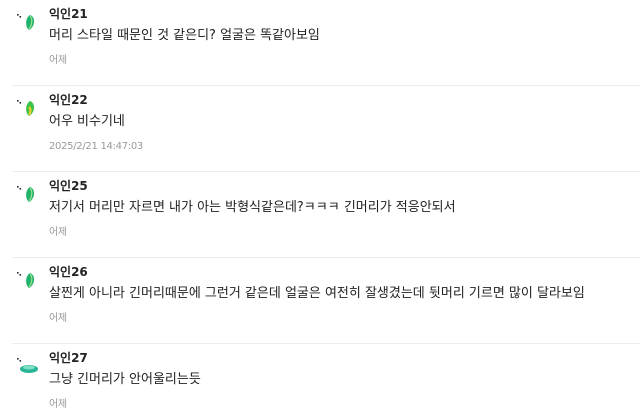 The height and width of the screenshot is (414, 640). I want to click on comment-time: 2025/2/21 14:47:03, so click(96, 146).